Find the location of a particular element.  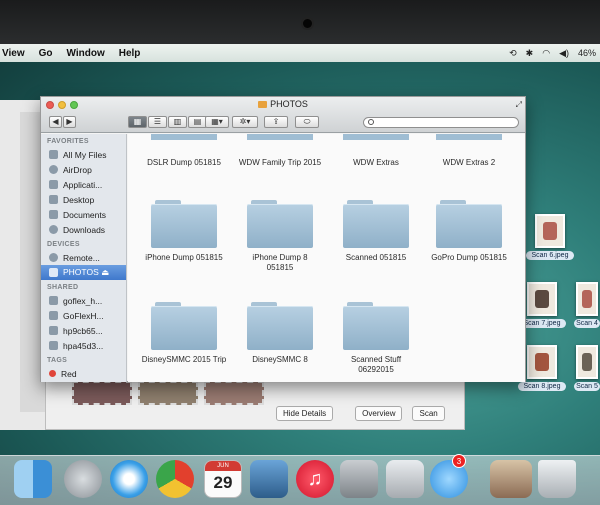

sidebar-item-label: All My Files is located at coordinates (85, 154).